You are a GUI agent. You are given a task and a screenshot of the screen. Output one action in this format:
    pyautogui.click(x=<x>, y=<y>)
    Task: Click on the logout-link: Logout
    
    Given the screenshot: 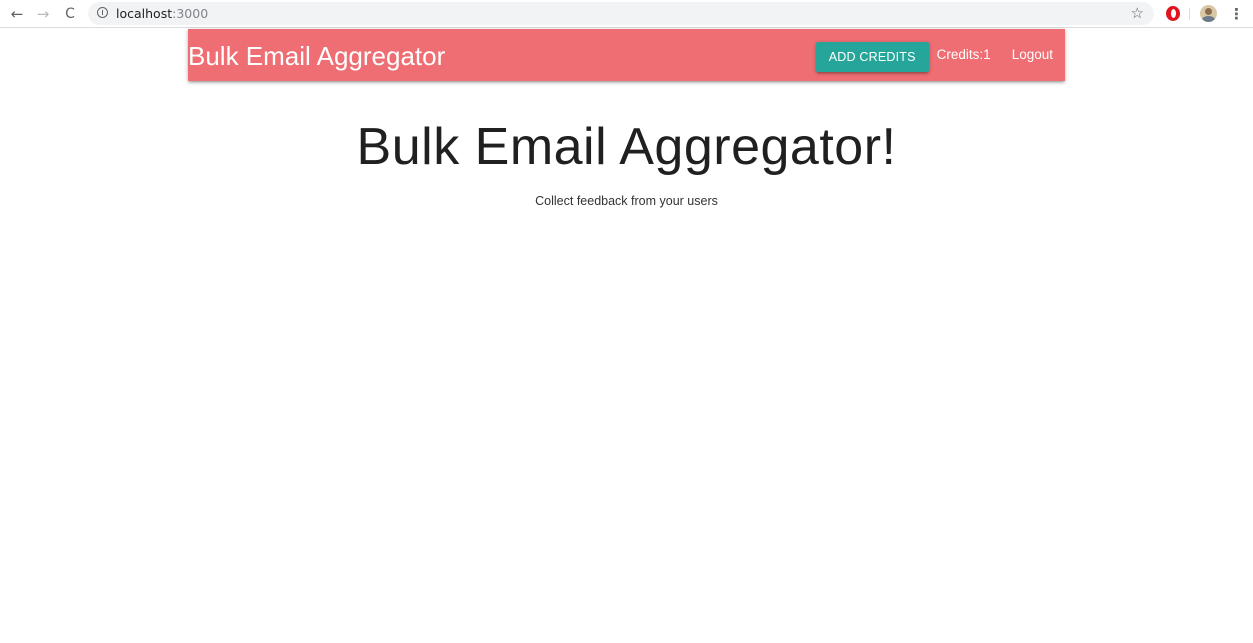 What is the action you would take?
    pyautogui.click(x=1033, y=54)
    